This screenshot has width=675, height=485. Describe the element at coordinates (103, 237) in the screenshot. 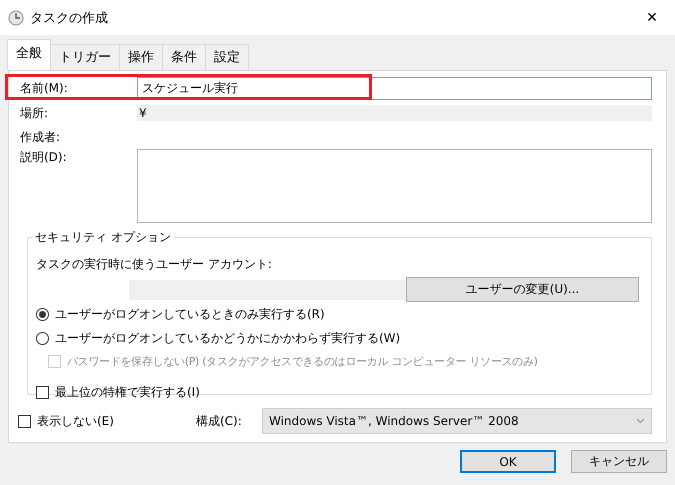

I see `group-legend: セキュリティ オプション` at that location.